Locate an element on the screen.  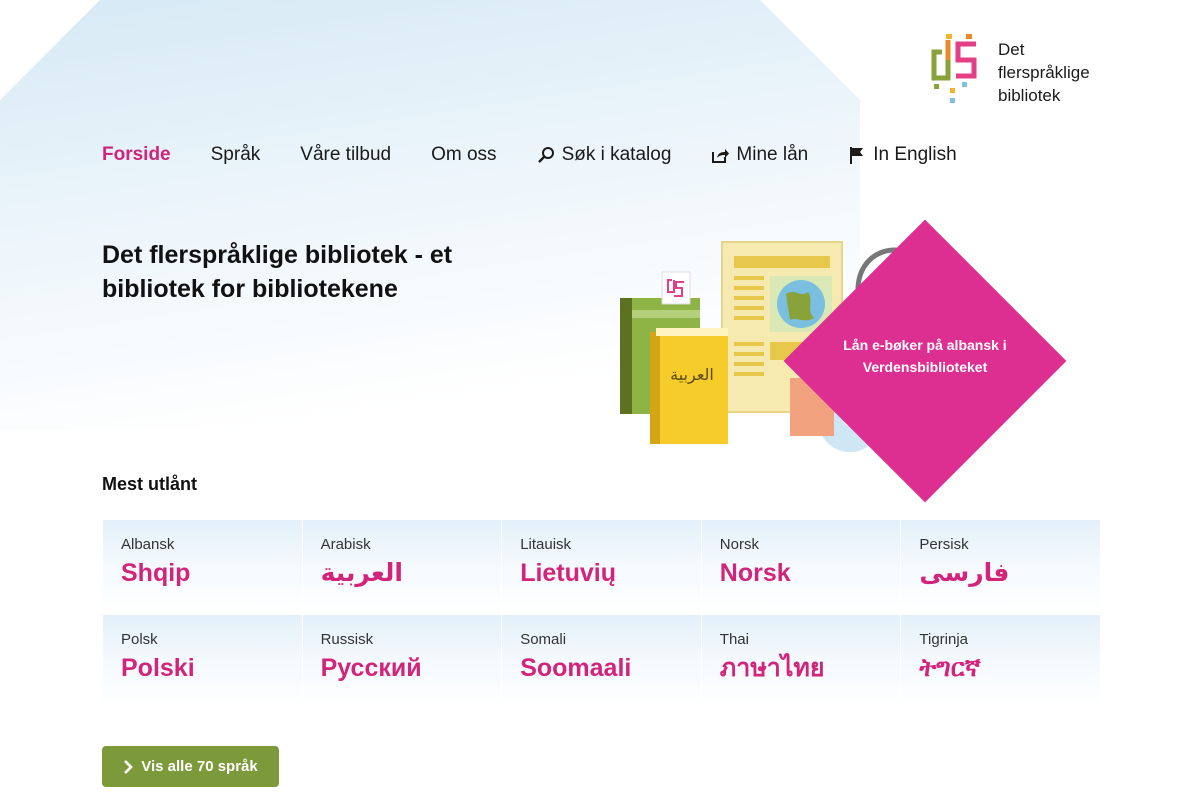
language-native-name: فارسی is located at coordinates (964, 573).